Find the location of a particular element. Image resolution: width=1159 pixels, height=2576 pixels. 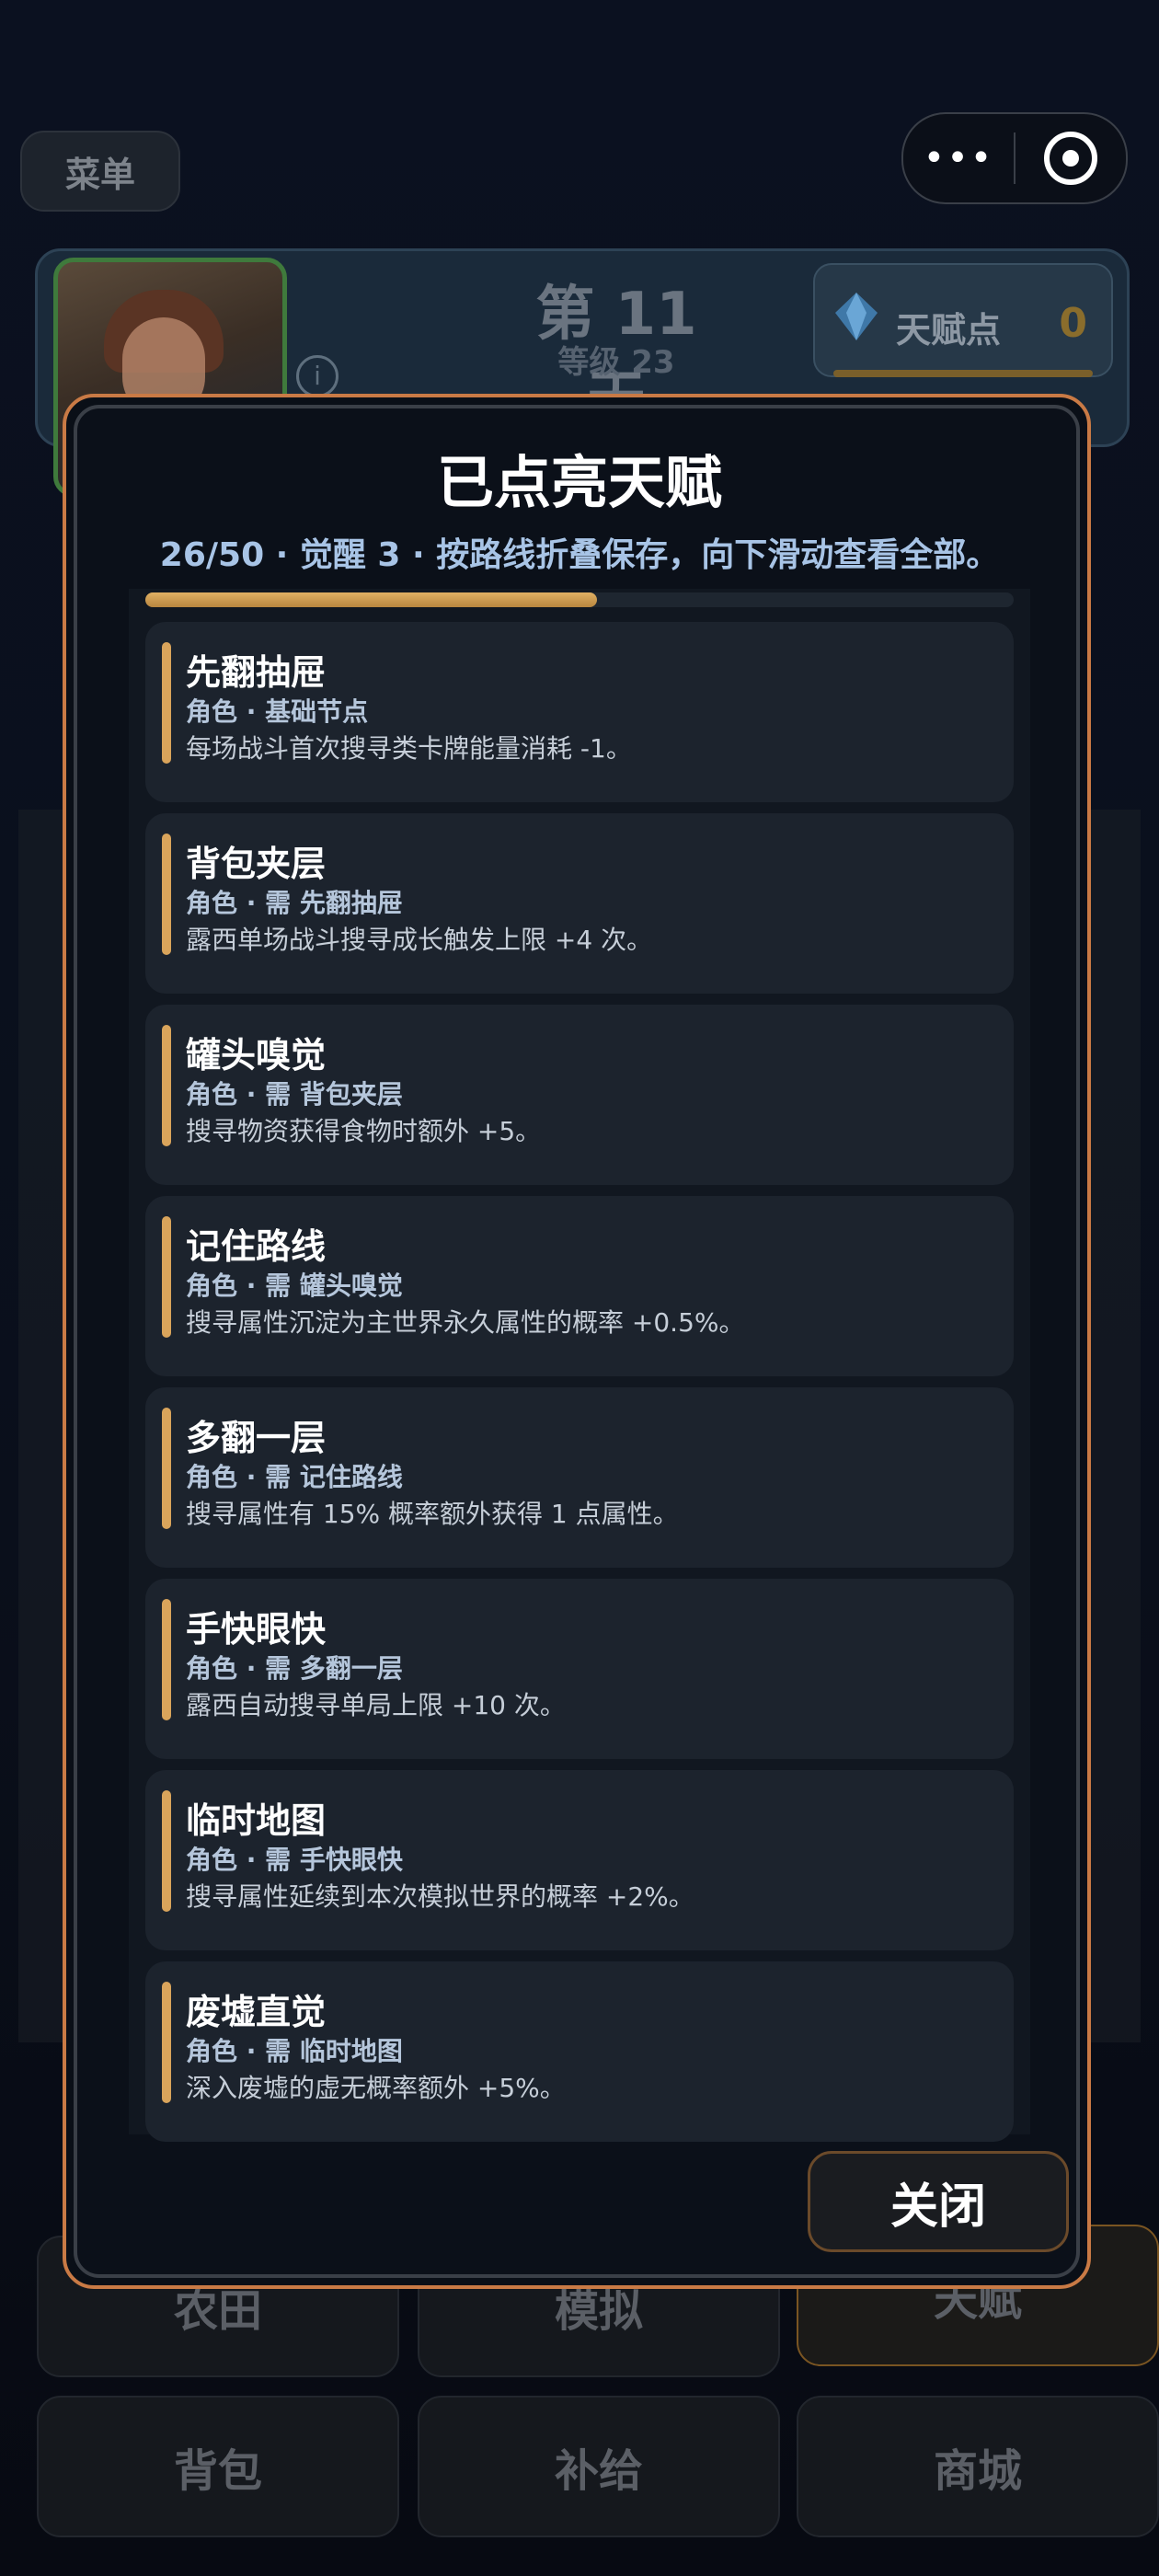

talent-card: 背包夹层角色 · 需 先翻抽屉露西单场战斗搜寻成长触发上限 +4 次。 is located at coordinates (579, 903).